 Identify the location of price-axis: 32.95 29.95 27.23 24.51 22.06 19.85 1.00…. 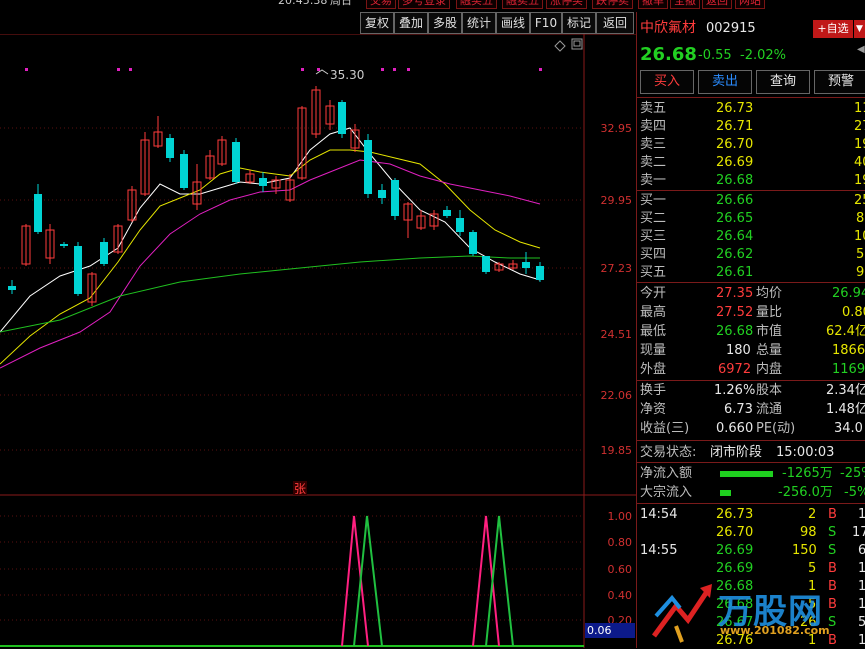
(606, 341).